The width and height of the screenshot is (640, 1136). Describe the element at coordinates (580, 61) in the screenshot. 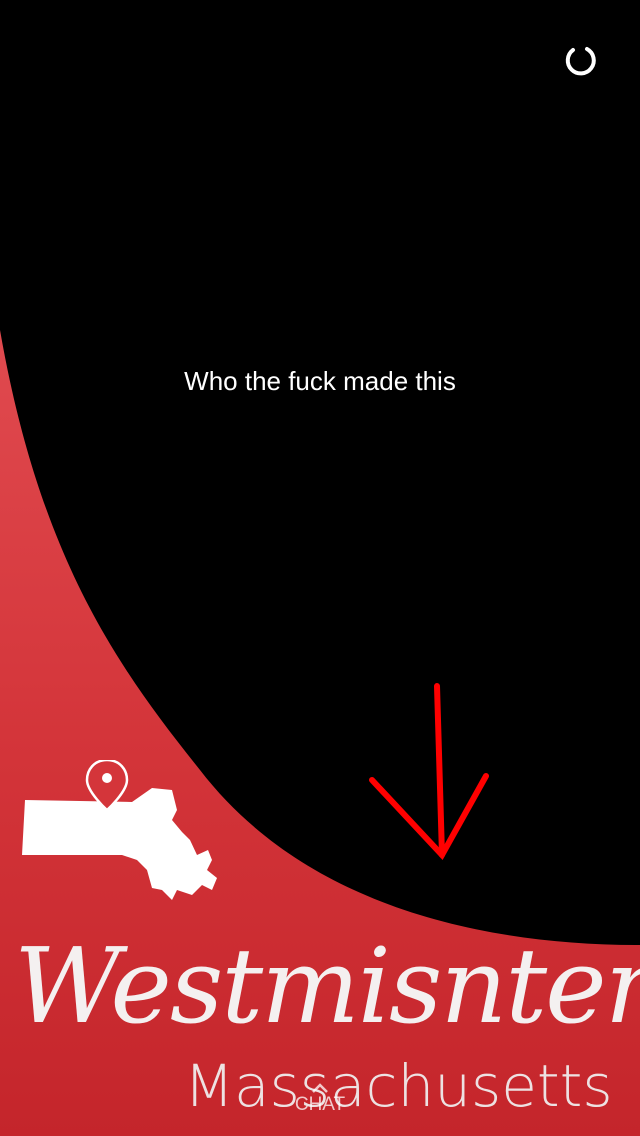

I see `spinner-icon` at that location.